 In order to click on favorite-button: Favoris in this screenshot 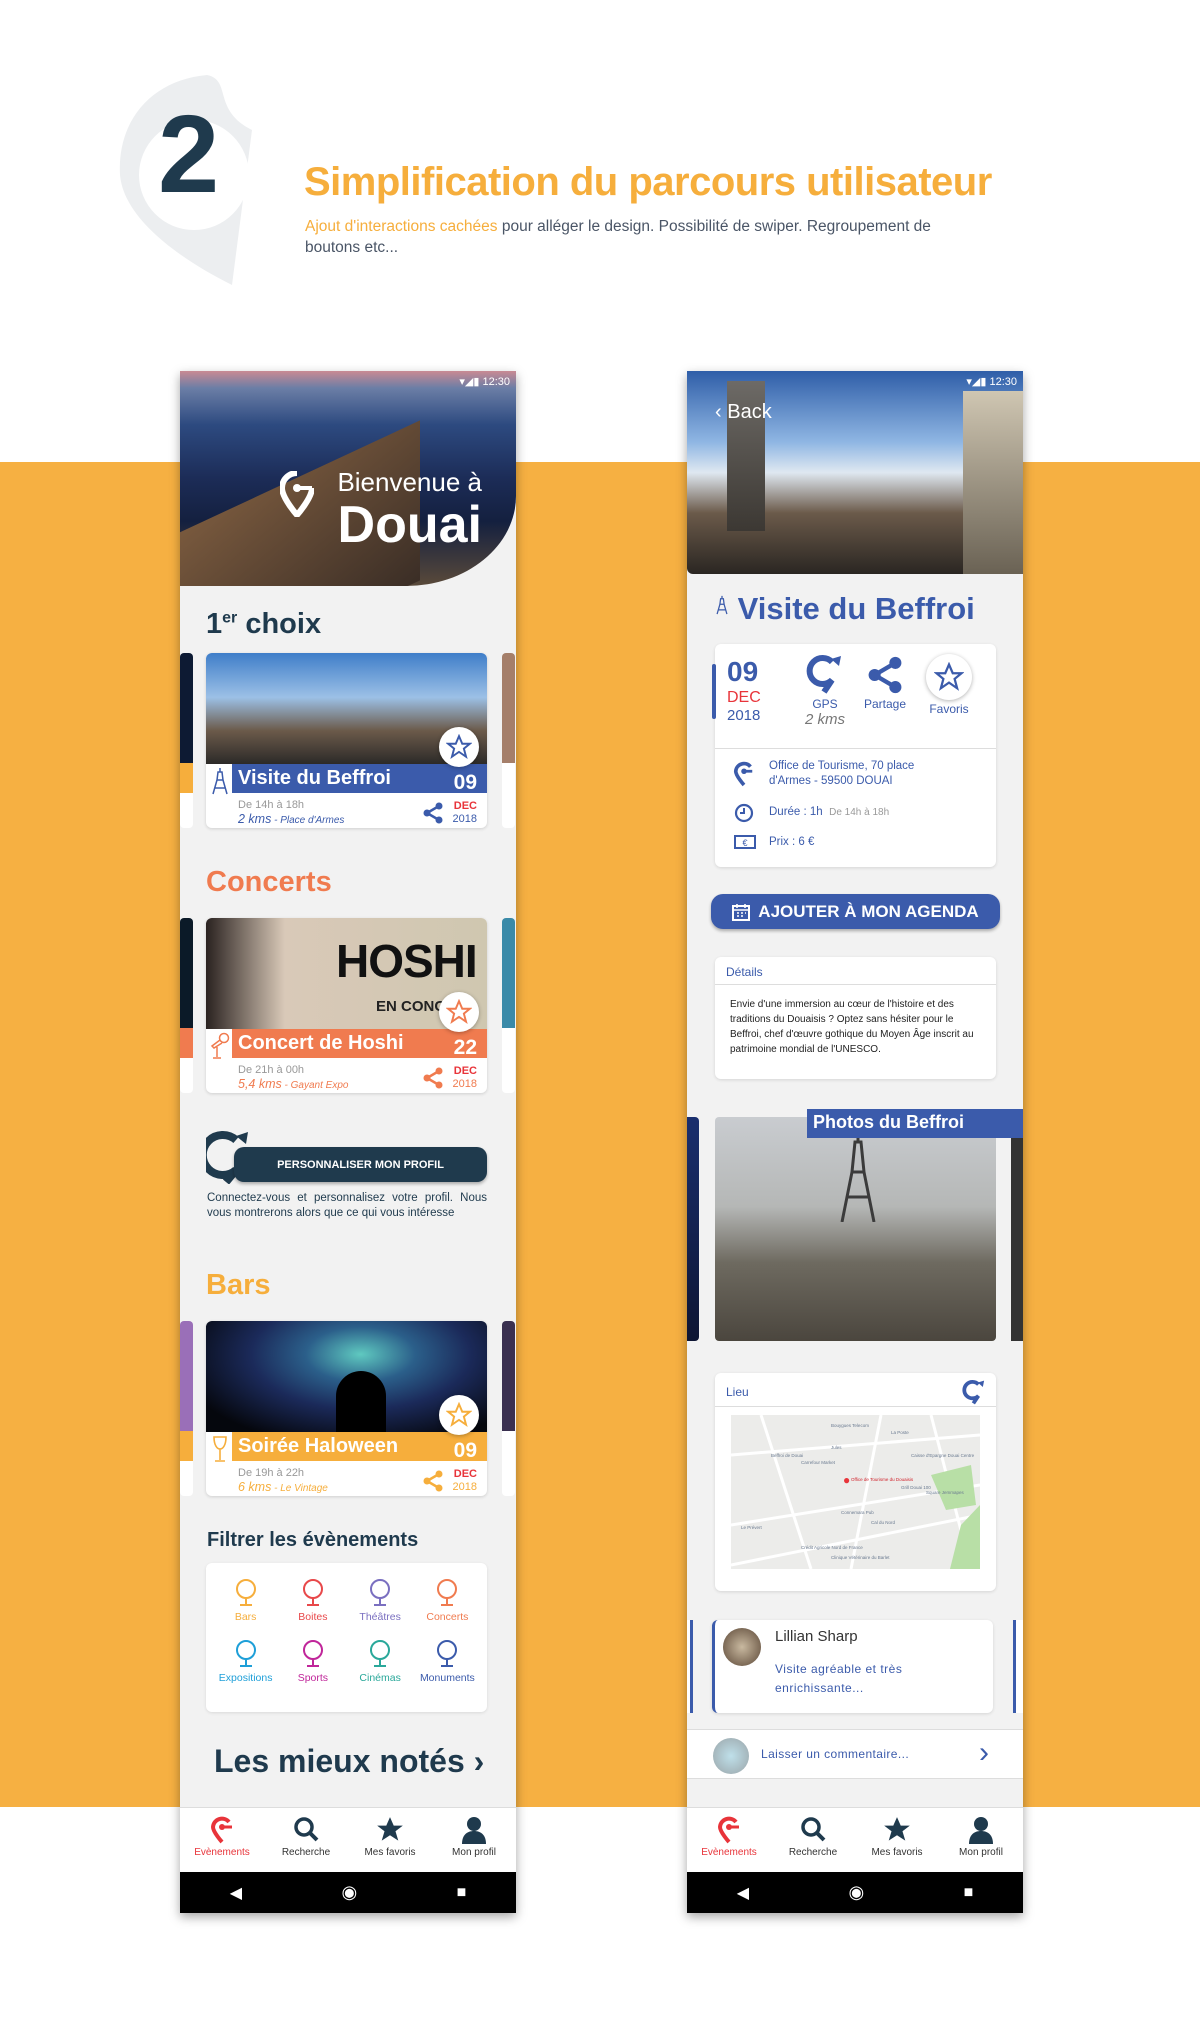, I will do `click(949, 685)`.